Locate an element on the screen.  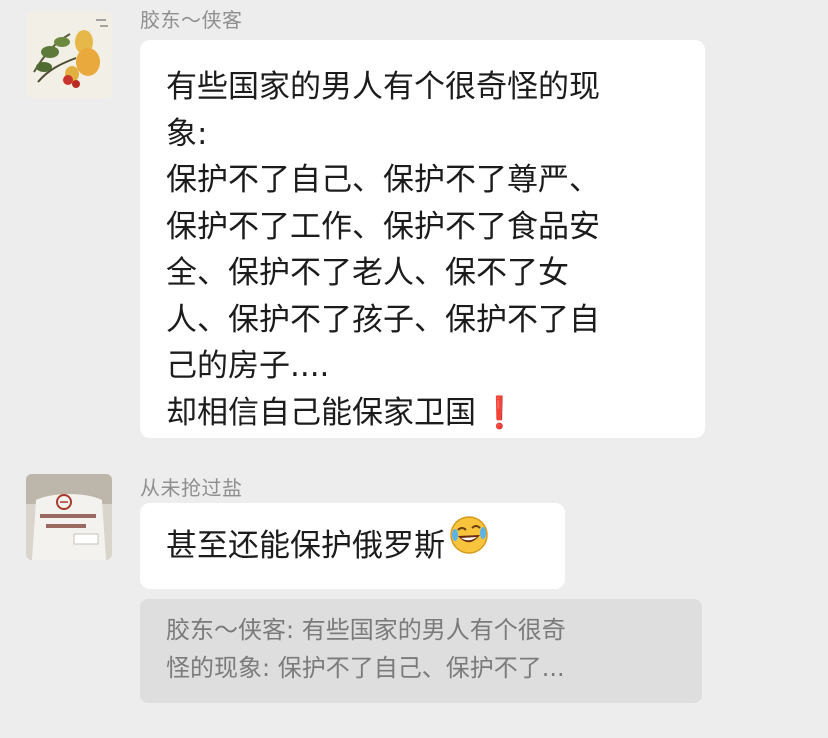
laughing-crying-face-emoji-icon is located at coordinates (469, 545).